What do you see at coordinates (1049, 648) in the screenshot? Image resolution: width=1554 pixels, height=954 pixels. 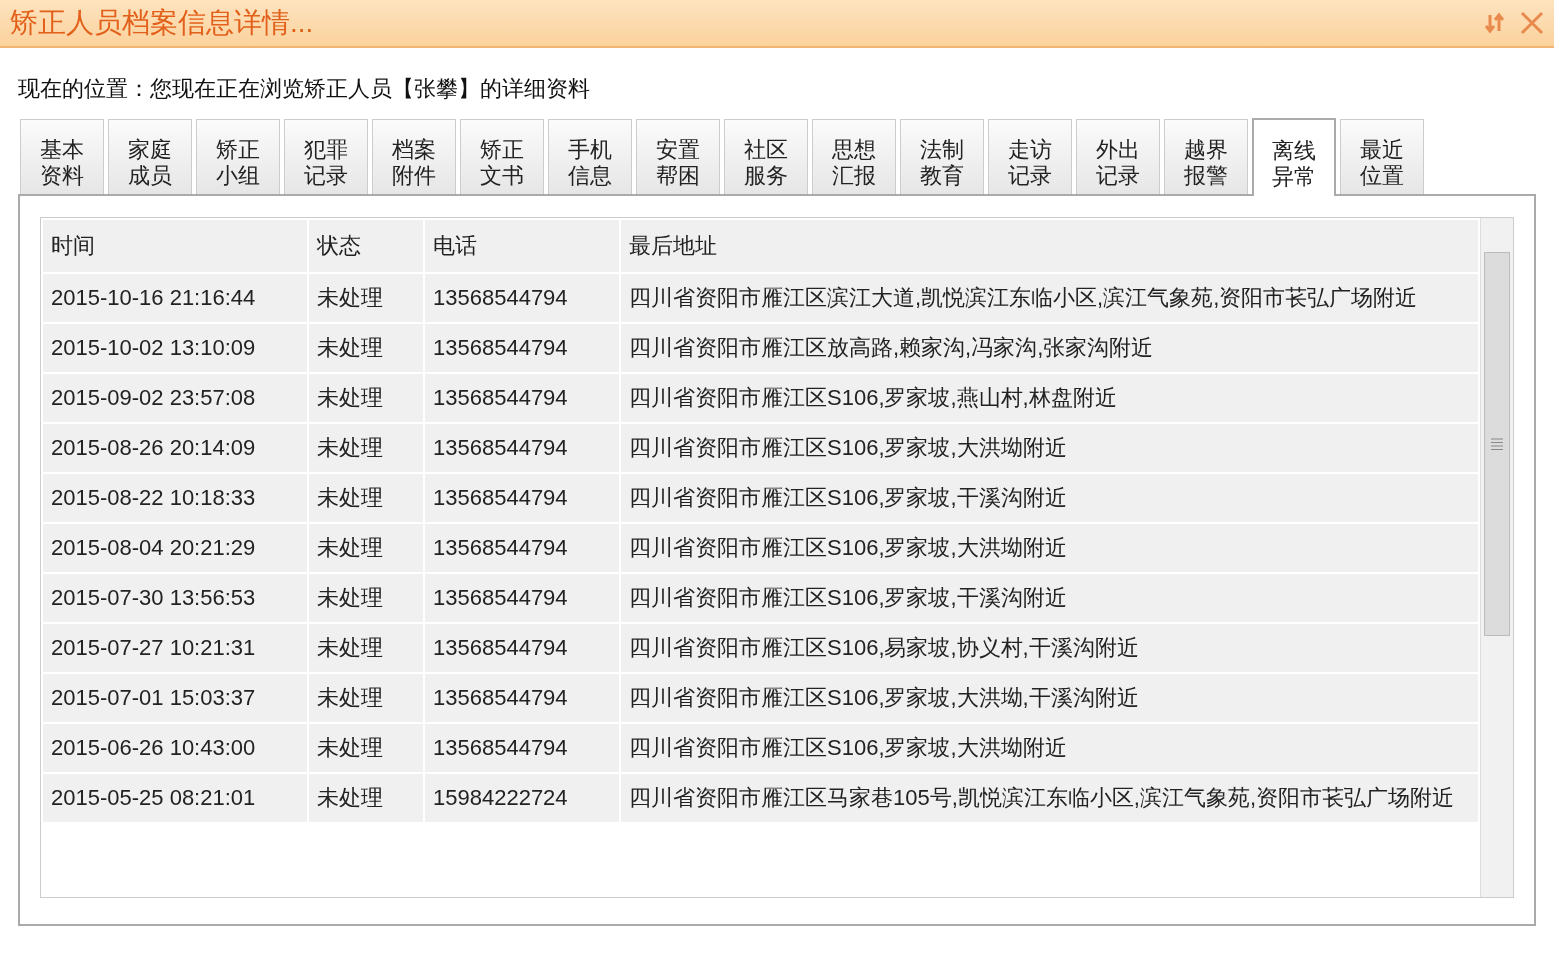 I see `table-cell: 四川省资阳市雁江区S106,易家坡,协义村,干溪沟附近` at bounding box center [1049, 648].